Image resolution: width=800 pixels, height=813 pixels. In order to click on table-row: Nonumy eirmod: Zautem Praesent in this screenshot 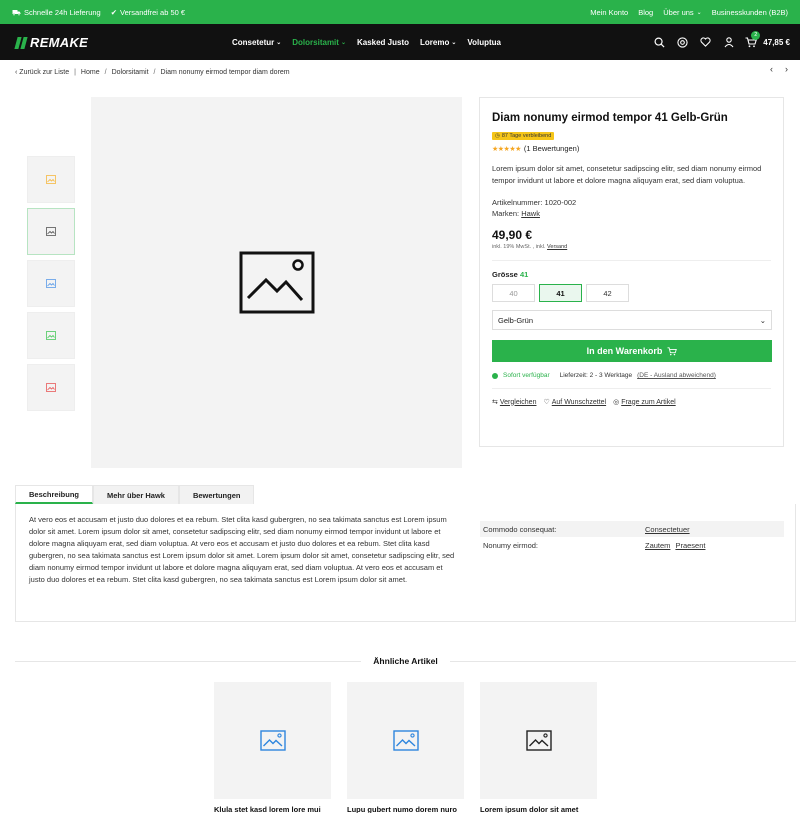, I will do `click(632, 545)`.